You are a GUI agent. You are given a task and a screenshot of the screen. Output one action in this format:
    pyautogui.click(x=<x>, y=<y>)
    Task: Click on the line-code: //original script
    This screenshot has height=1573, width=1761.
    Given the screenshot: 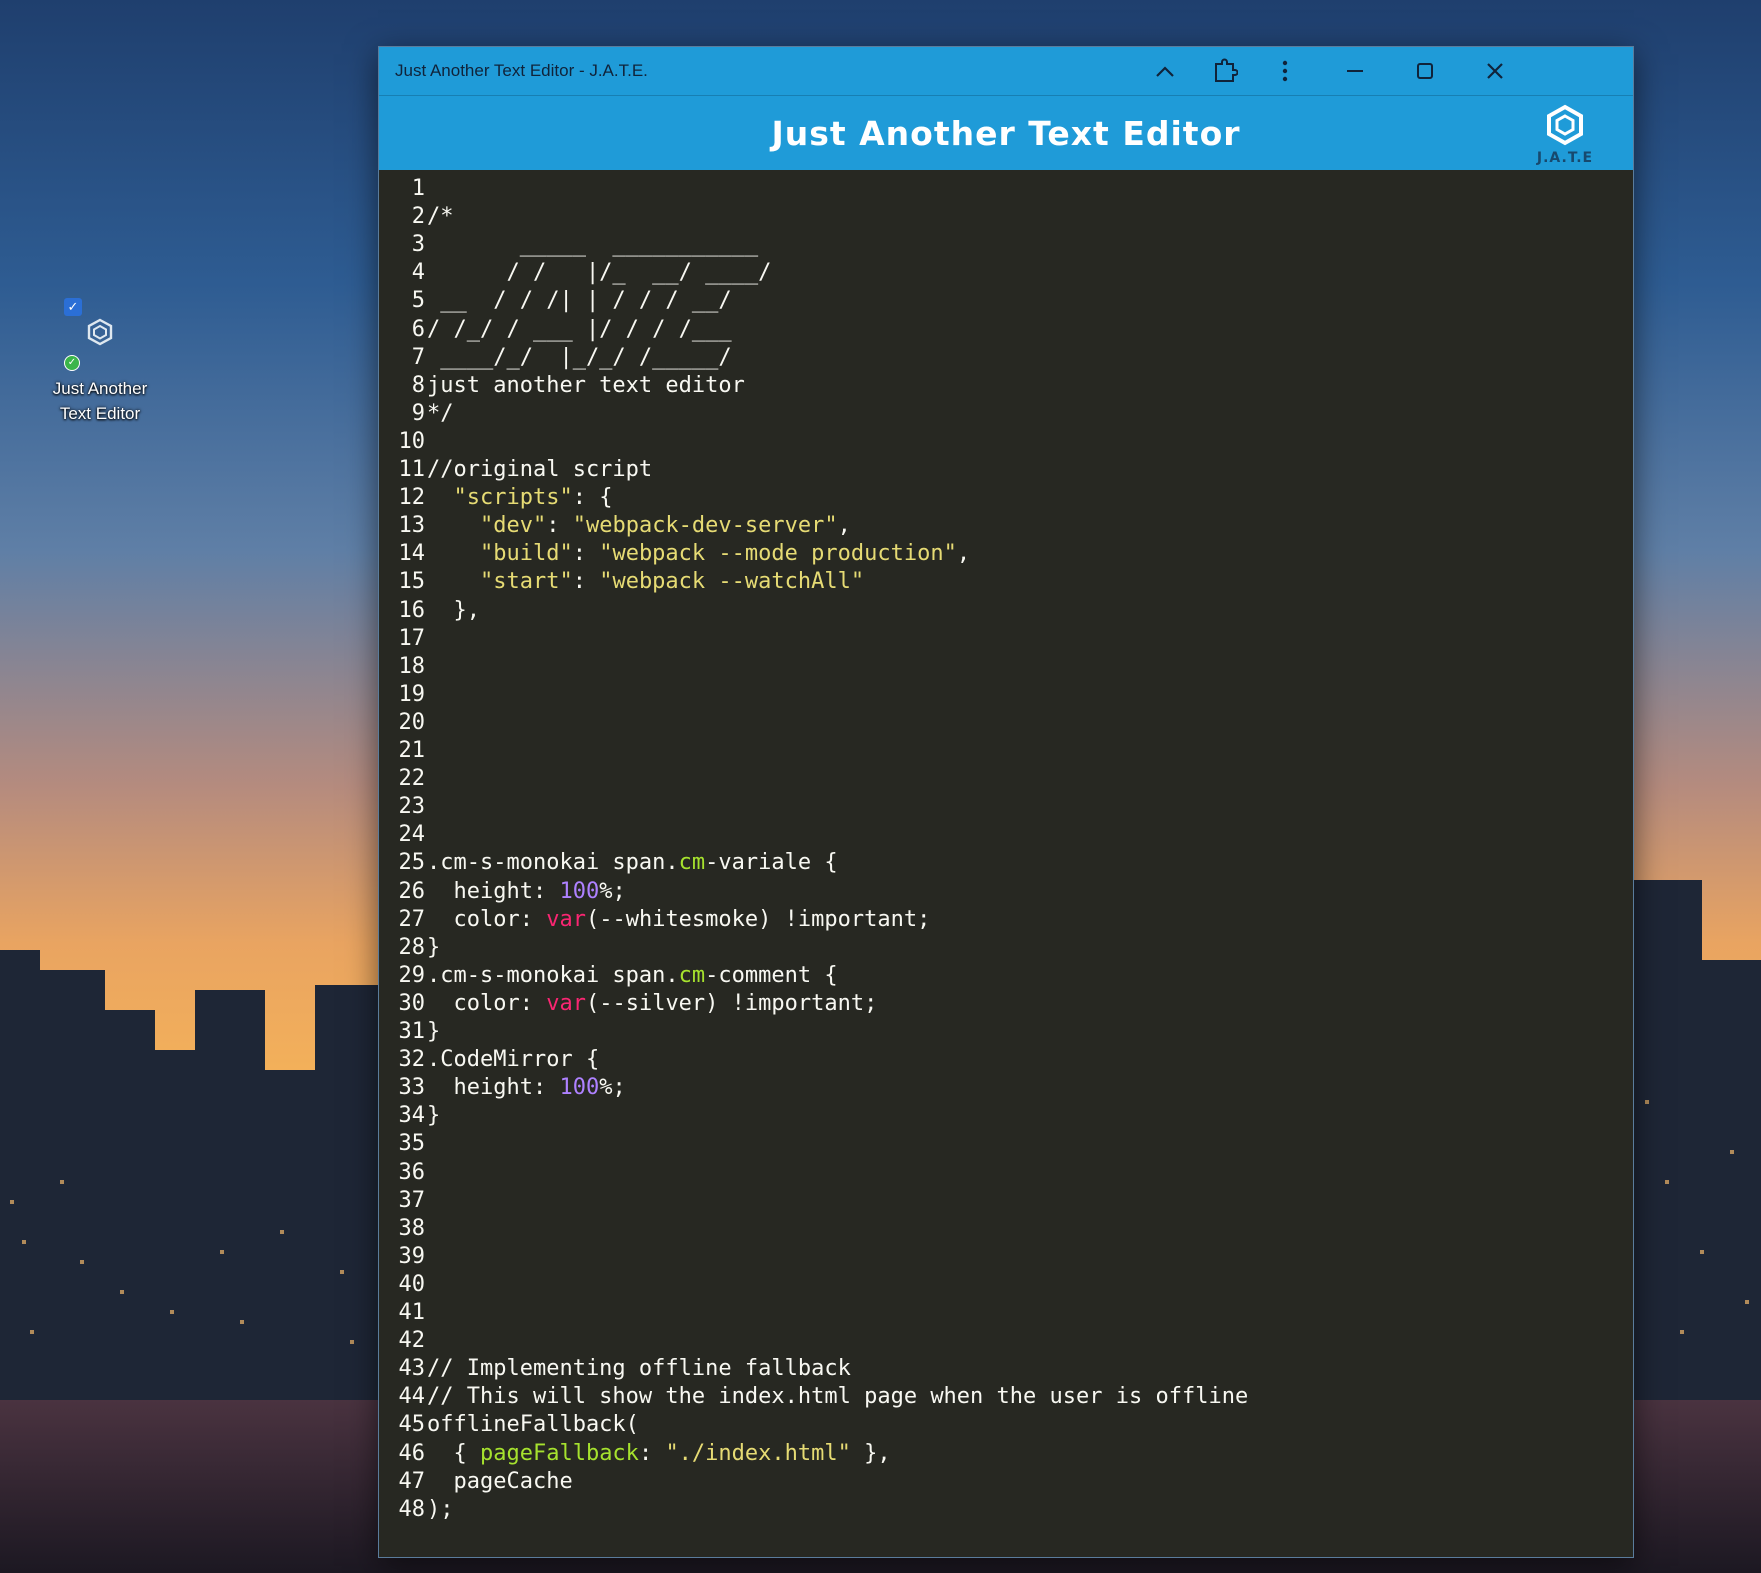 What is the action you would take?
    pyautogui.click(x=539, y=470)
    